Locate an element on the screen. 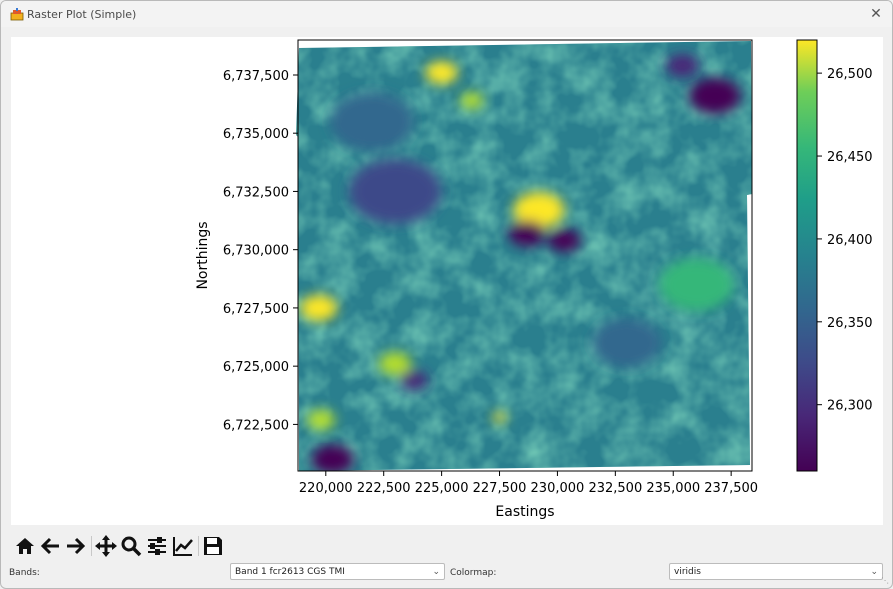 The image size is (893, 589). title-bar: Raster Plot (Simple) ✕ is located at coordinates (446, 14).